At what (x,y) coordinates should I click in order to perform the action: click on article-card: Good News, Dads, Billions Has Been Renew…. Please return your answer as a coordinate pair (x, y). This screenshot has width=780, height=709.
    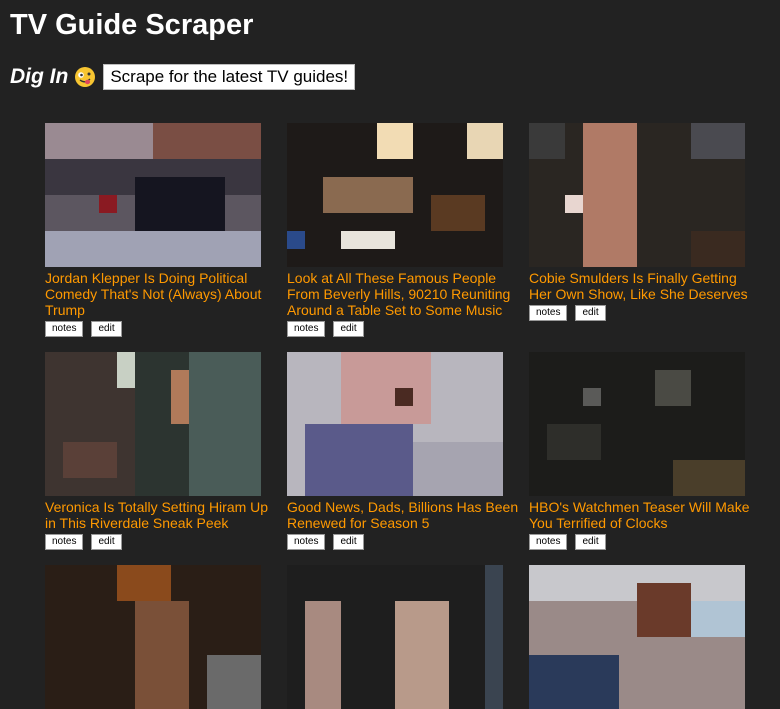
    Looking at the image, I should click on (404, 451).